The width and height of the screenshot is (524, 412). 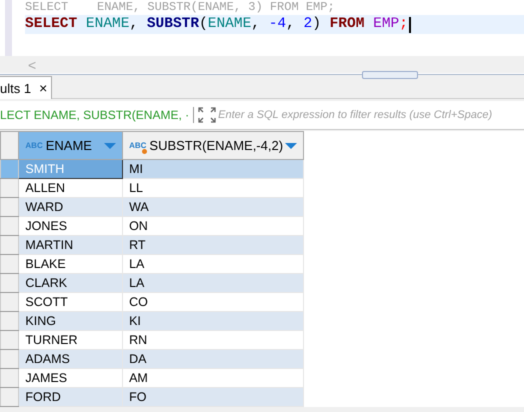 What do you see at coordinates (213, 283) in the screenshot?
I see `table-cell: LA` at bounding box center [213, 283].